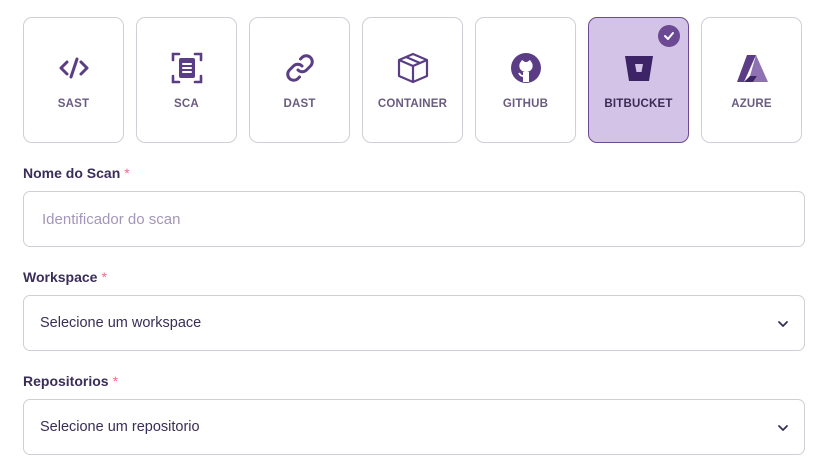 The width and height of the screenshot is (819, 466). I want to click on scan-type-dast: DAST, so click(299, 80).